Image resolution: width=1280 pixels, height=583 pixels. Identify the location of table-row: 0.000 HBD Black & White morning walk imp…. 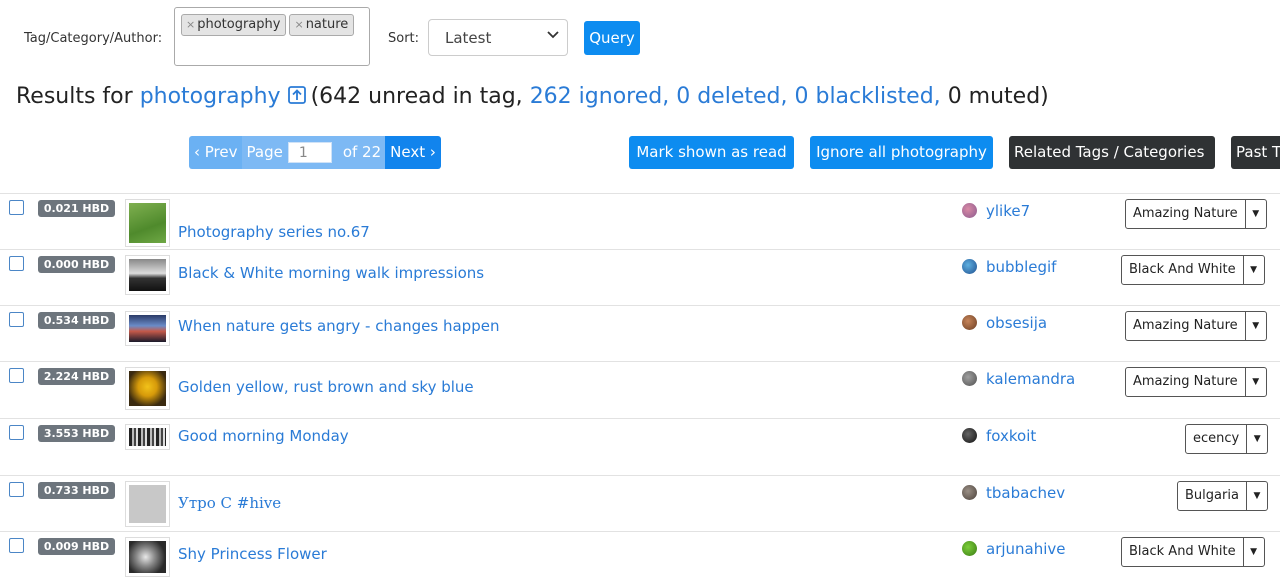
(640, 277).